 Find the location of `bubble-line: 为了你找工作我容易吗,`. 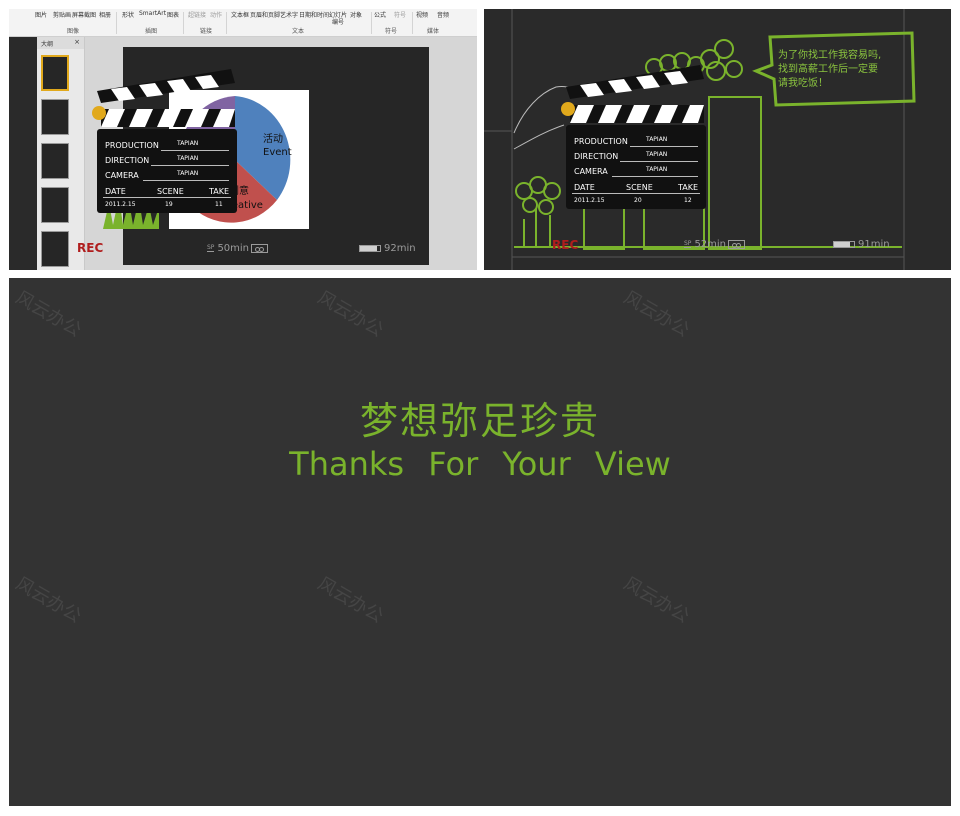

bubble-line: 为了你找工作我容易吗, is located at coordinates (830, 55).